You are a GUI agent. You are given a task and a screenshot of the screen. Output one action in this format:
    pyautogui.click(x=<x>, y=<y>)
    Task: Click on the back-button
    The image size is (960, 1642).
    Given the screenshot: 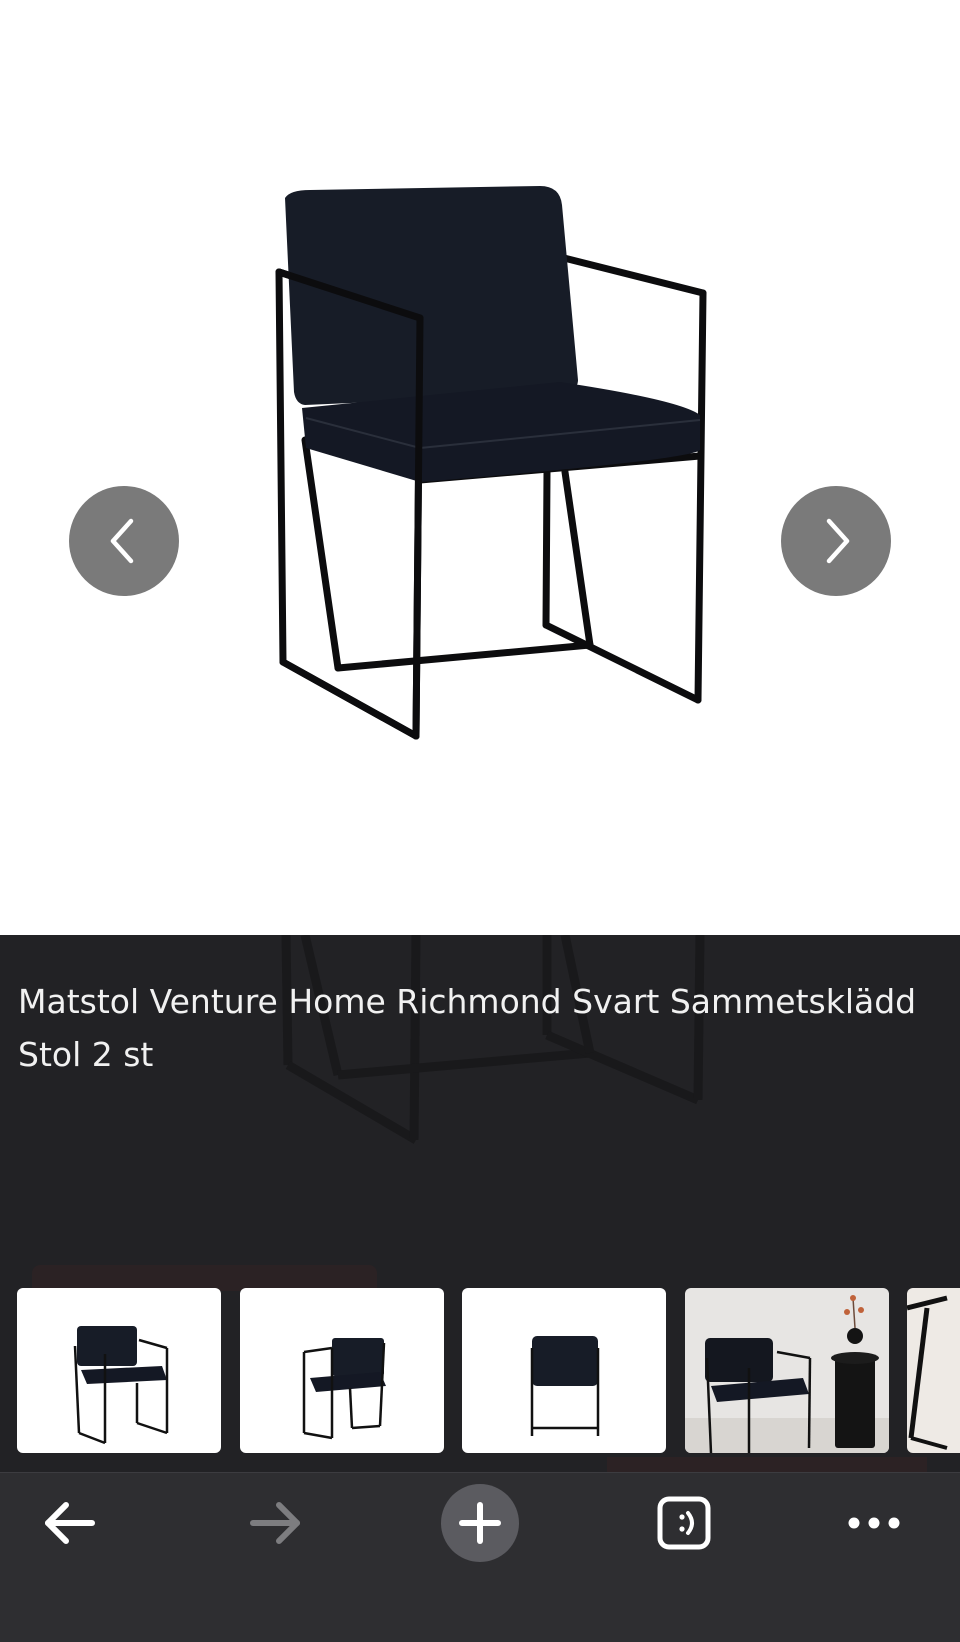 What is the action you would take?
    pyautogui.click(x=70, y=1523)
    